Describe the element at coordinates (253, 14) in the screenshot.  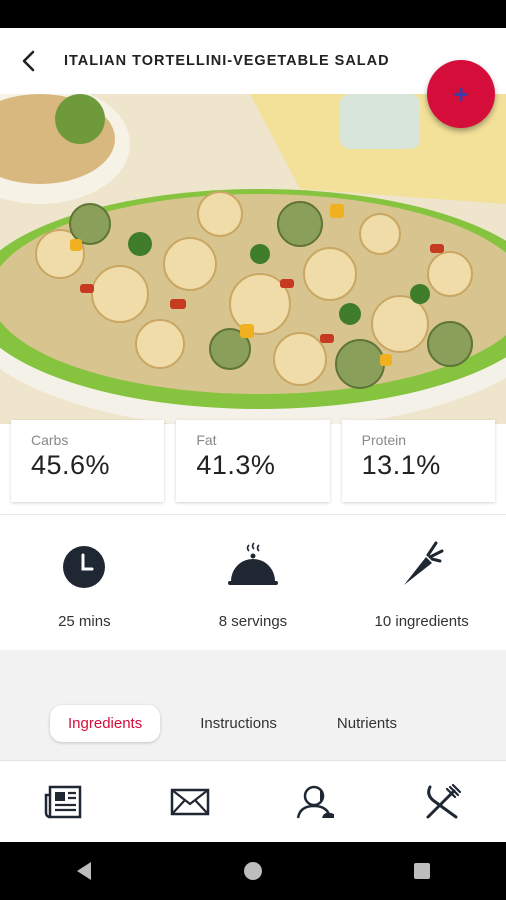
I see `status-bar` at that location.